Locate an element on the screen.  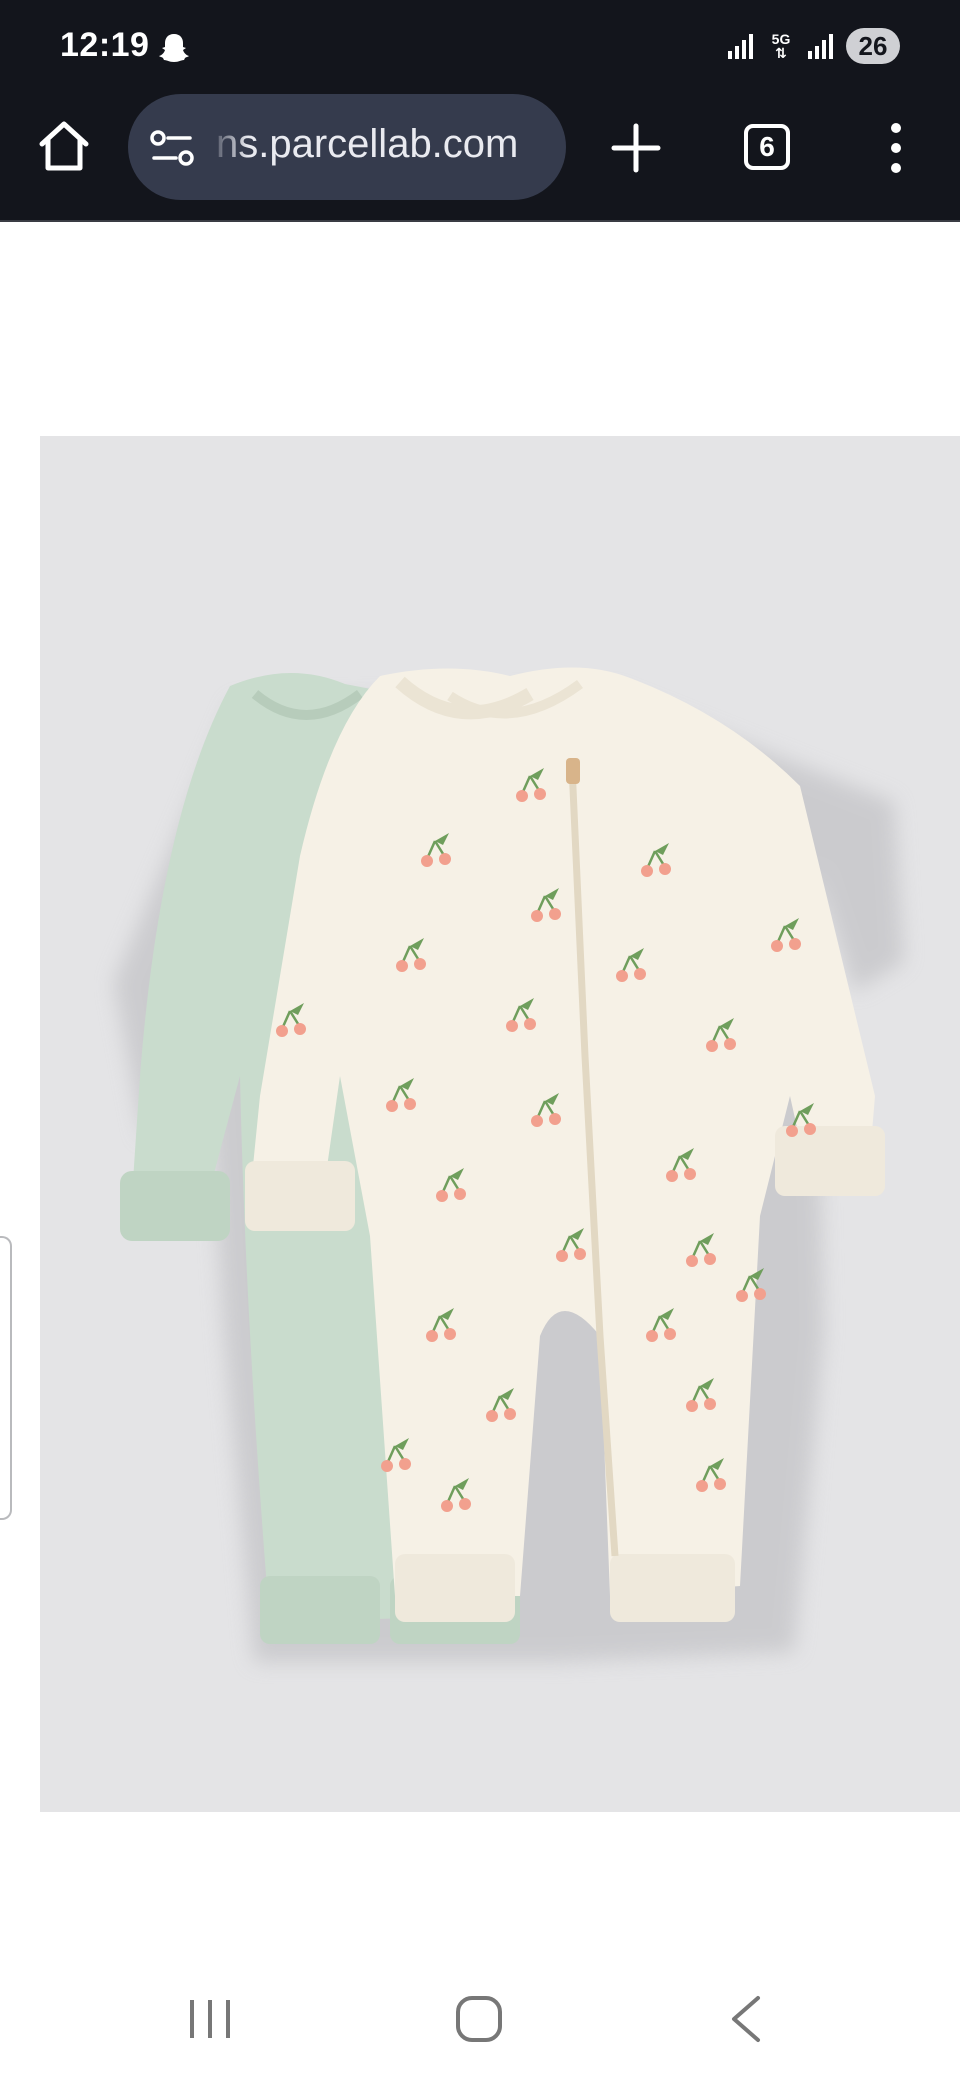
site-settings-icon is located at coordinates (172, 148).